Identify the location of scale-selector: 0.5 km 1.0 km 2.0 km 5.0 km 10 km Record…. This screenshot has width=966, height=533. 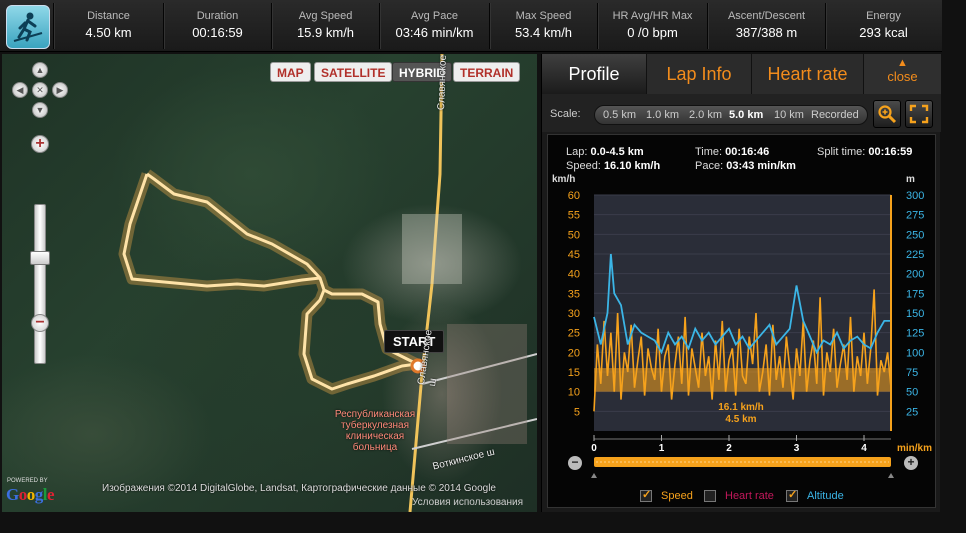
(731, 115).